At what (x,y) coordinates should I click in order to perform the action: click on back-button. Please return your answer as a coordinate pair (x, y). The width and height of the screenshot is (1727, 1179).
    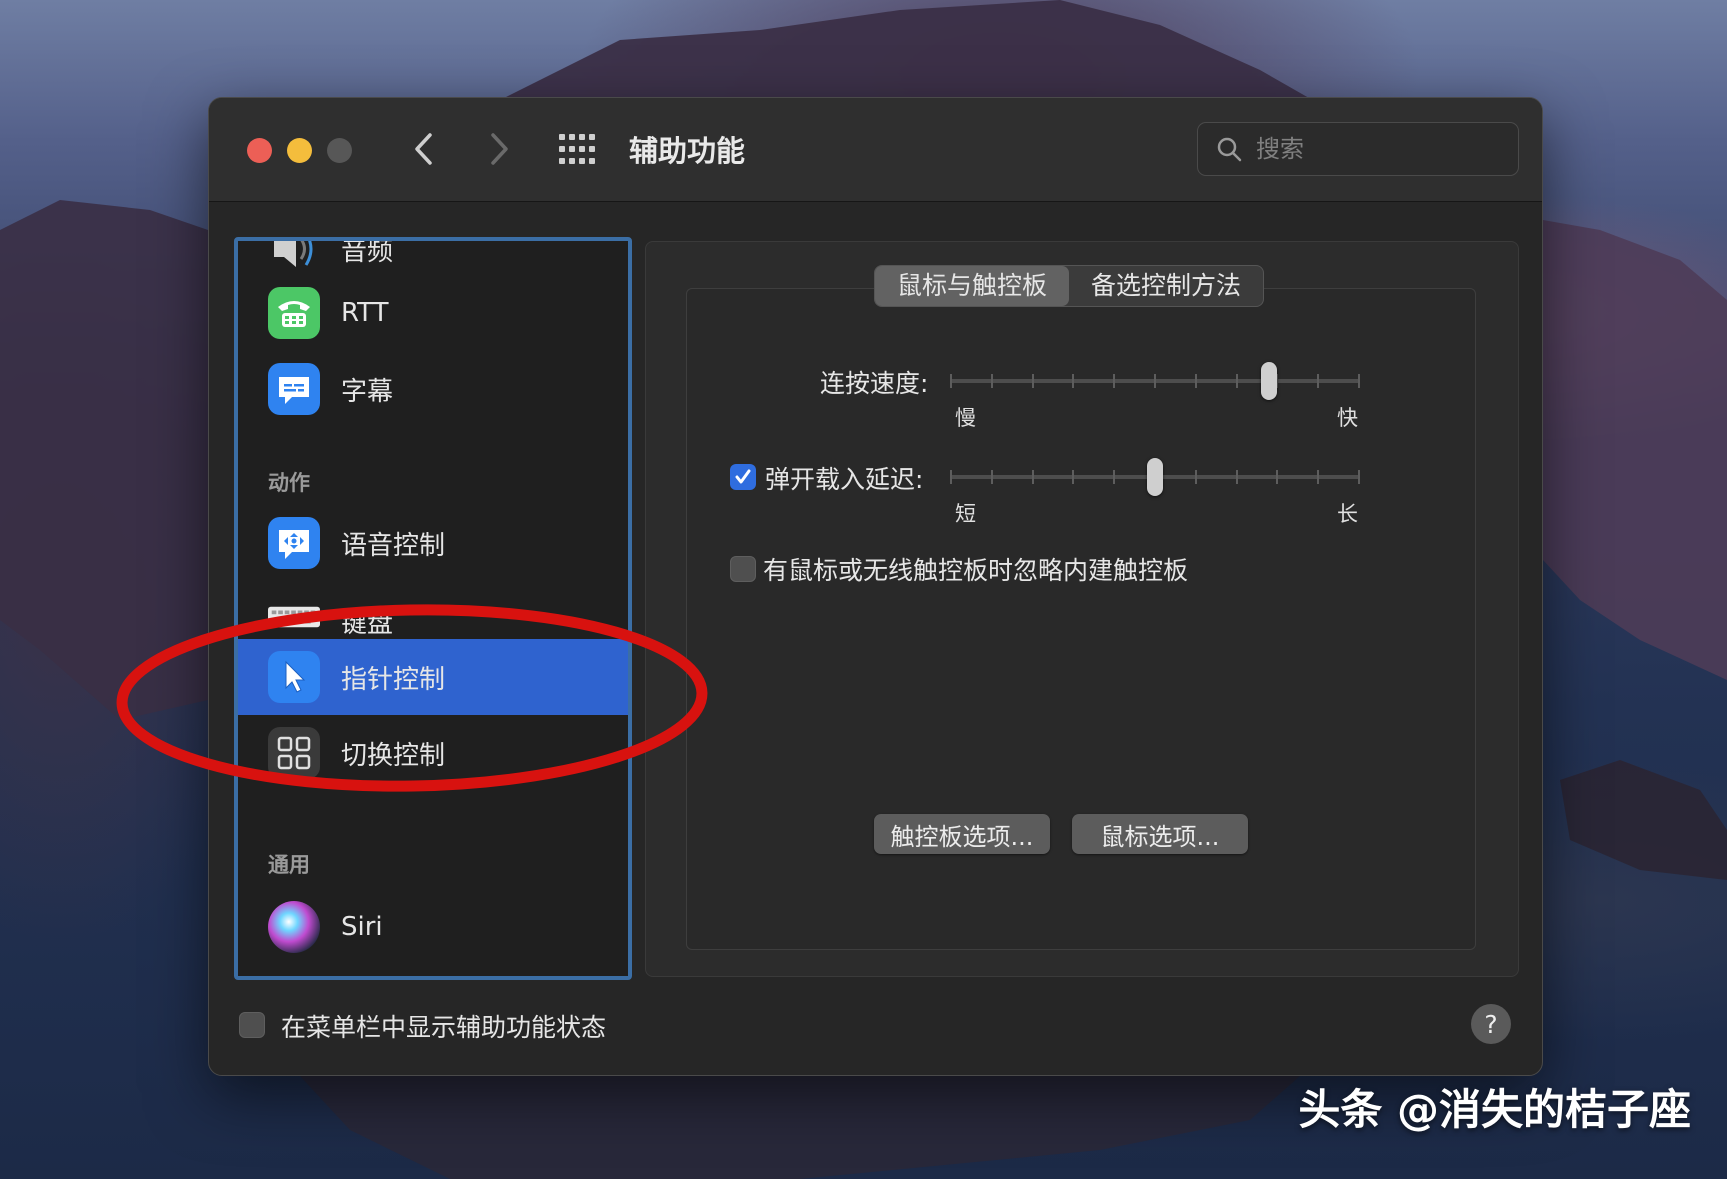
    Looking at the image, I should click on (424, 149).